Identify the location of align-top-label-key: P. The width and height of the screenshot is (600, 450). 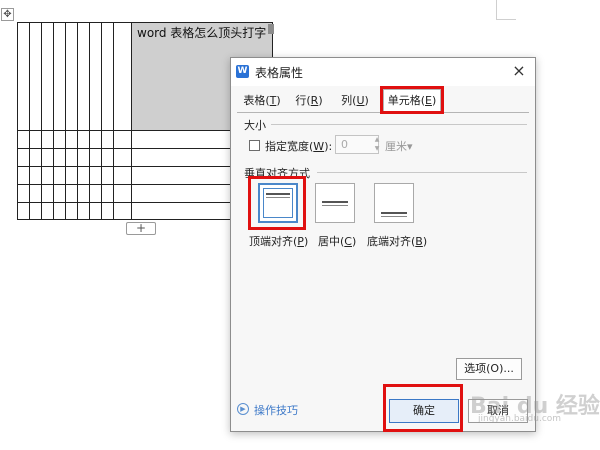
(300, 241).